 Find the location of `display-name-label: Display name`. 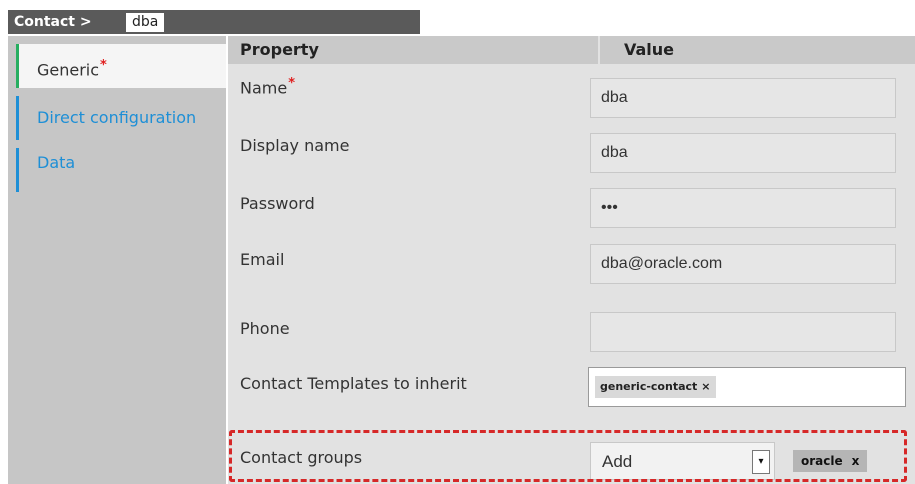

display-name-label: Display name is located at coordinates (295, 145).